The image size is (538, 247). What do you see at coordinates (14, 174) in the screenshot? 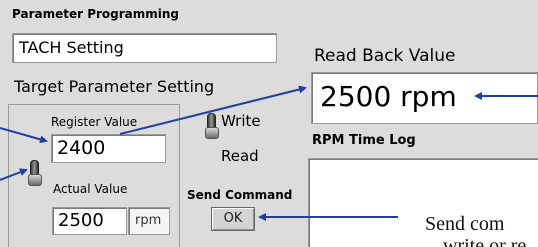
I see `arrow-to-toggle-from-left` at bounding box center [14, 174].